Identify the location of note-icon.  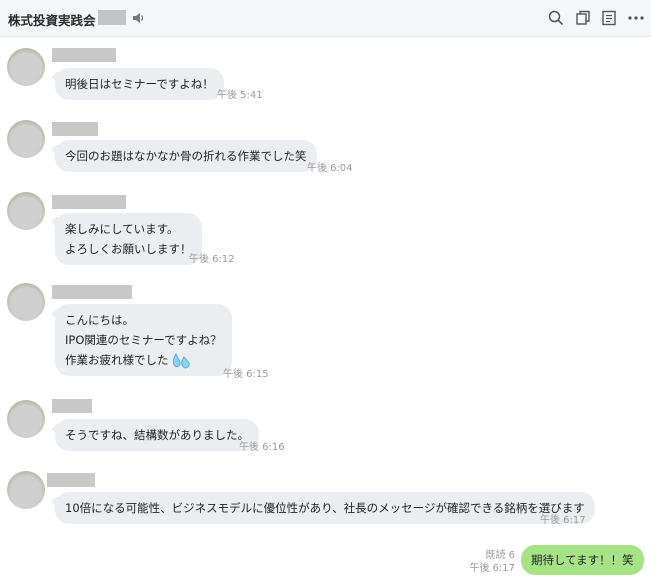
(609, 18).